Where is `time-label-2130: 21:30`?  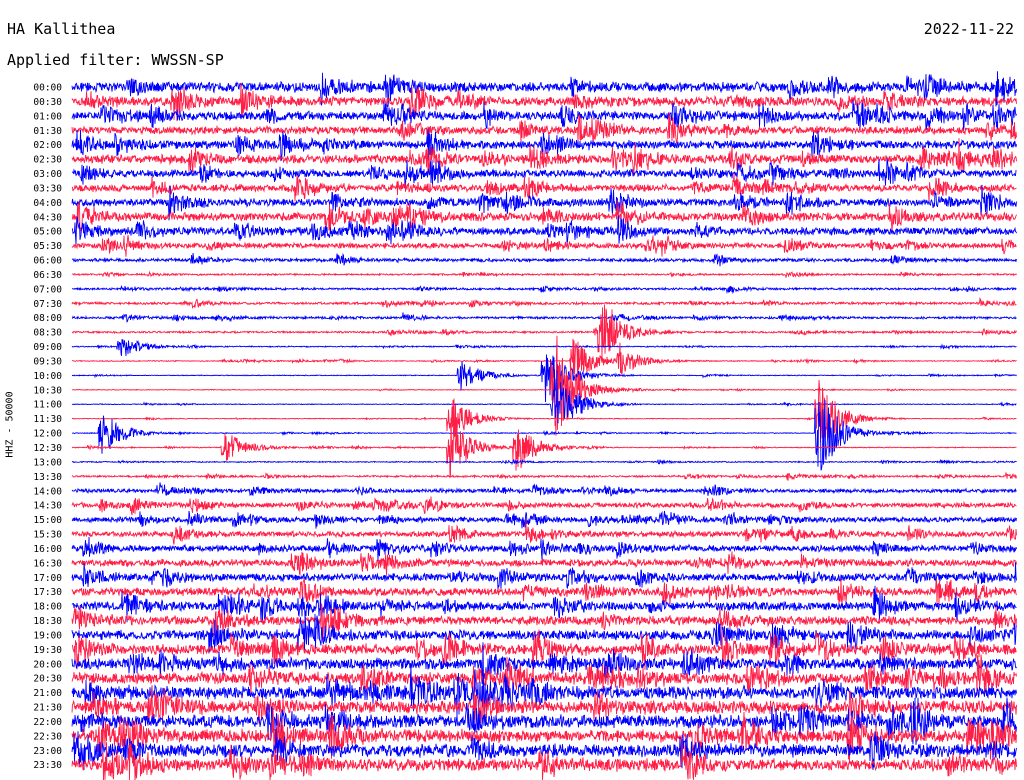 time-label-2130: 21:30 is located at coordinates (47, 708).